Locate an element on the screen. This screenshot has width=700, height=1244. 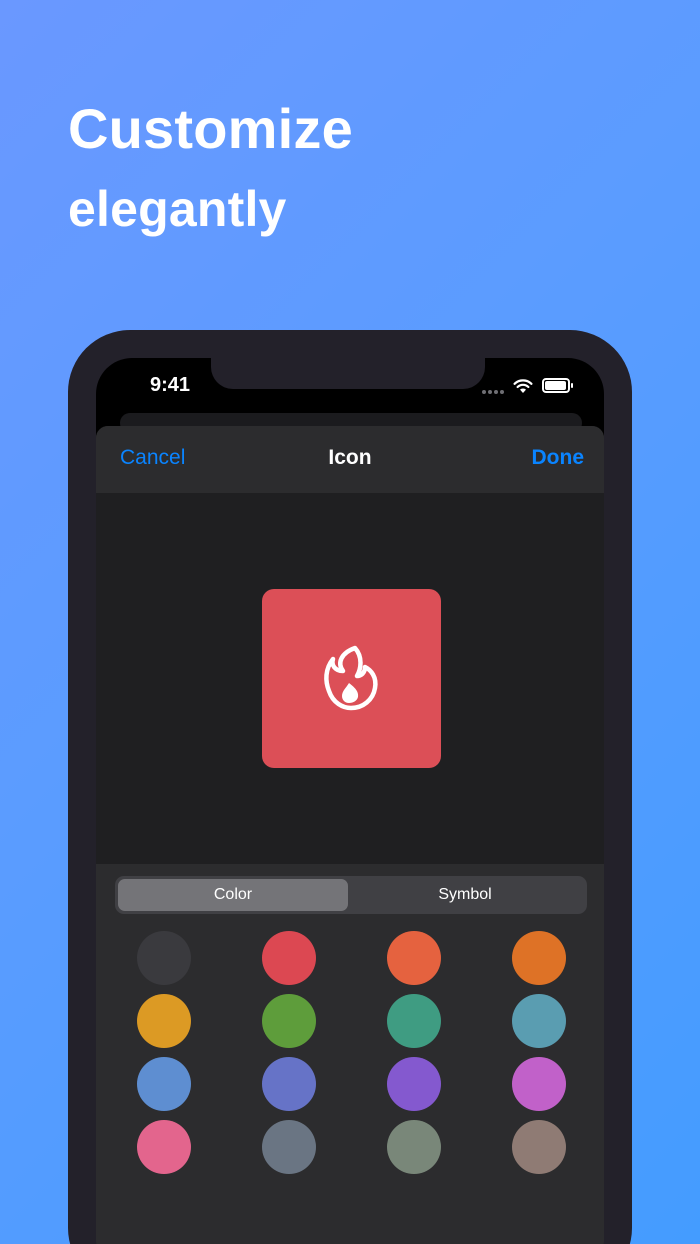
icon-preview-tile is located at coordinates (351, 678).